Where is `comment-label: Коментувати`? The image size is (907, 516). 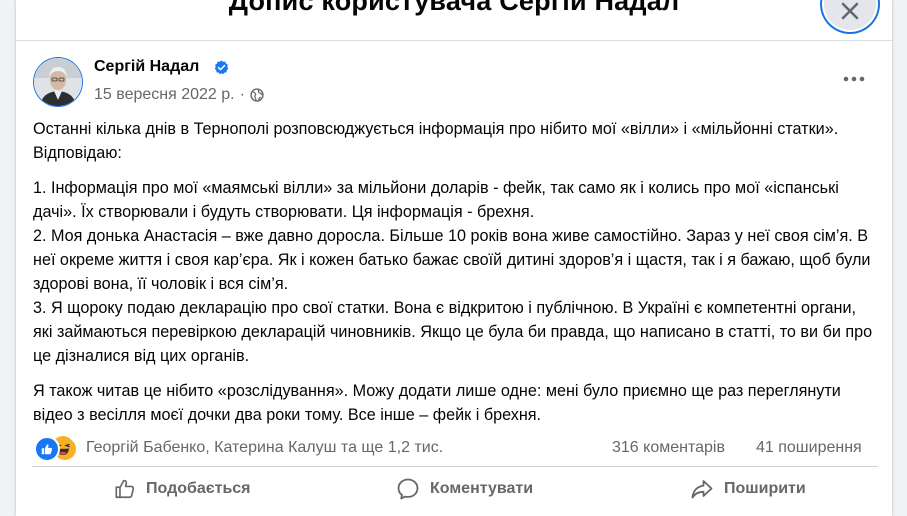
comment-label: Коментувати is located at coordinates (482, 488).